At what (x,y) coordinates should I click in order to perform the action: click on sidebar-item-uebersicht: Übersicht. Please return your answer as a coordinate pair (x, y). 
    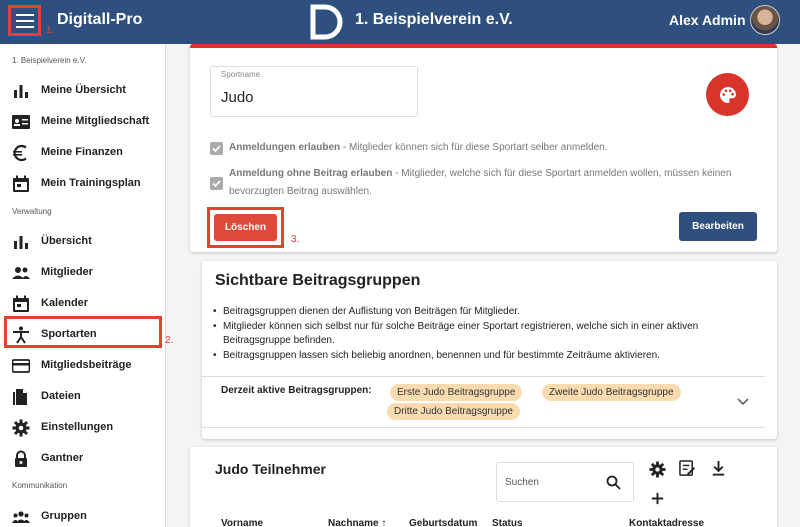
    Looking at the image, I should click on (83, 242).